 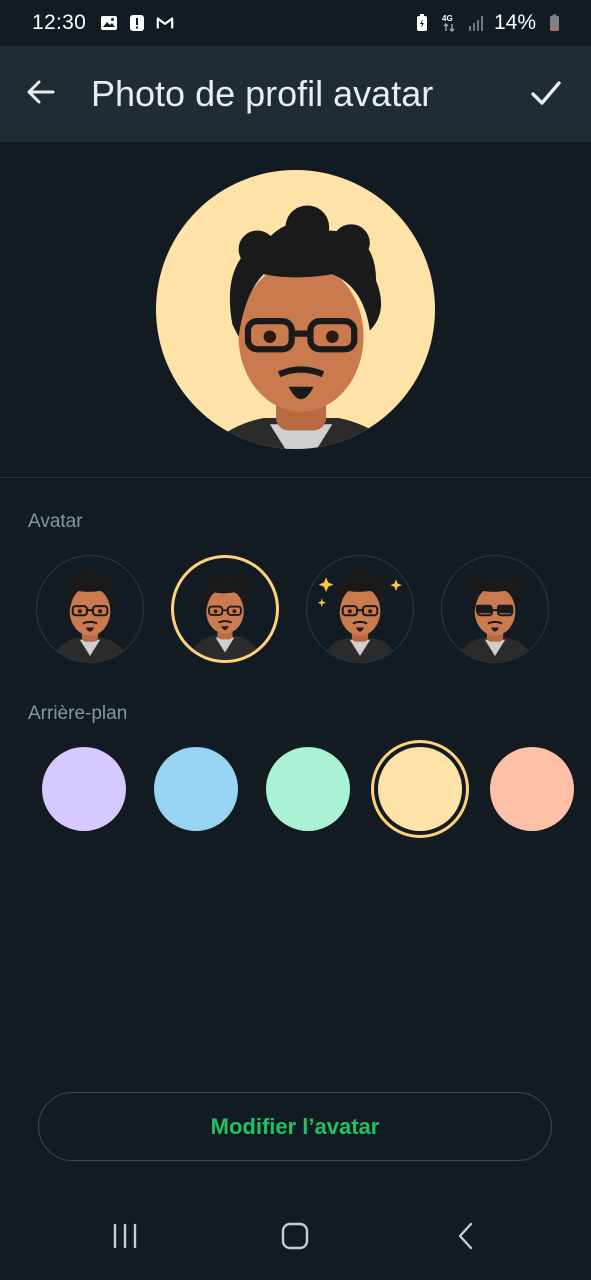 I want to click on gmail-icon, so click(x=165, y=23).